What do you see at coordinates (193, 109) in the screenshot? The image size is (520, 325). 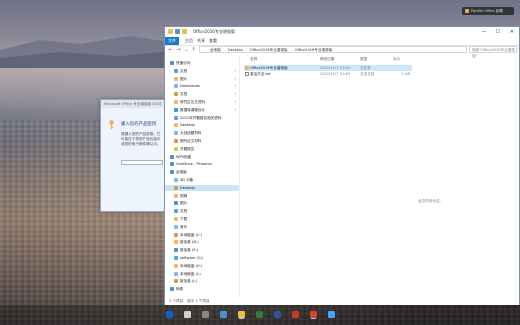 I see `sidebar-item-label: 数据库课程设计` at bounding box center [193, 109].